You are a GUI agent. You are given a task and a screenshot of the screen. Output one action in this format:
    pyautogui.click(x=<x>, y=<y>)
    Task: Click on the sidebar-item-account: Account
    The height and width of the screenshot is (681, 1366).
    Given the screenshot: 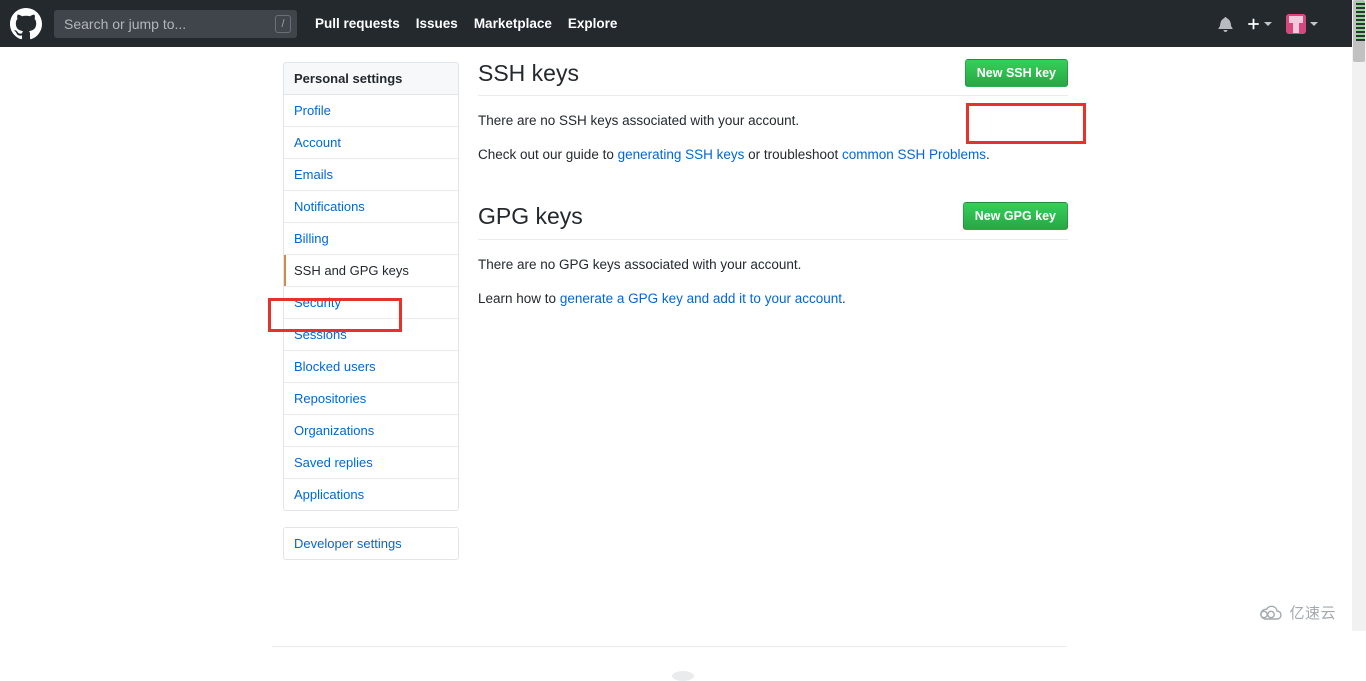 What is the action you would take?
    pyautogui.click(x=371, y=143)
    